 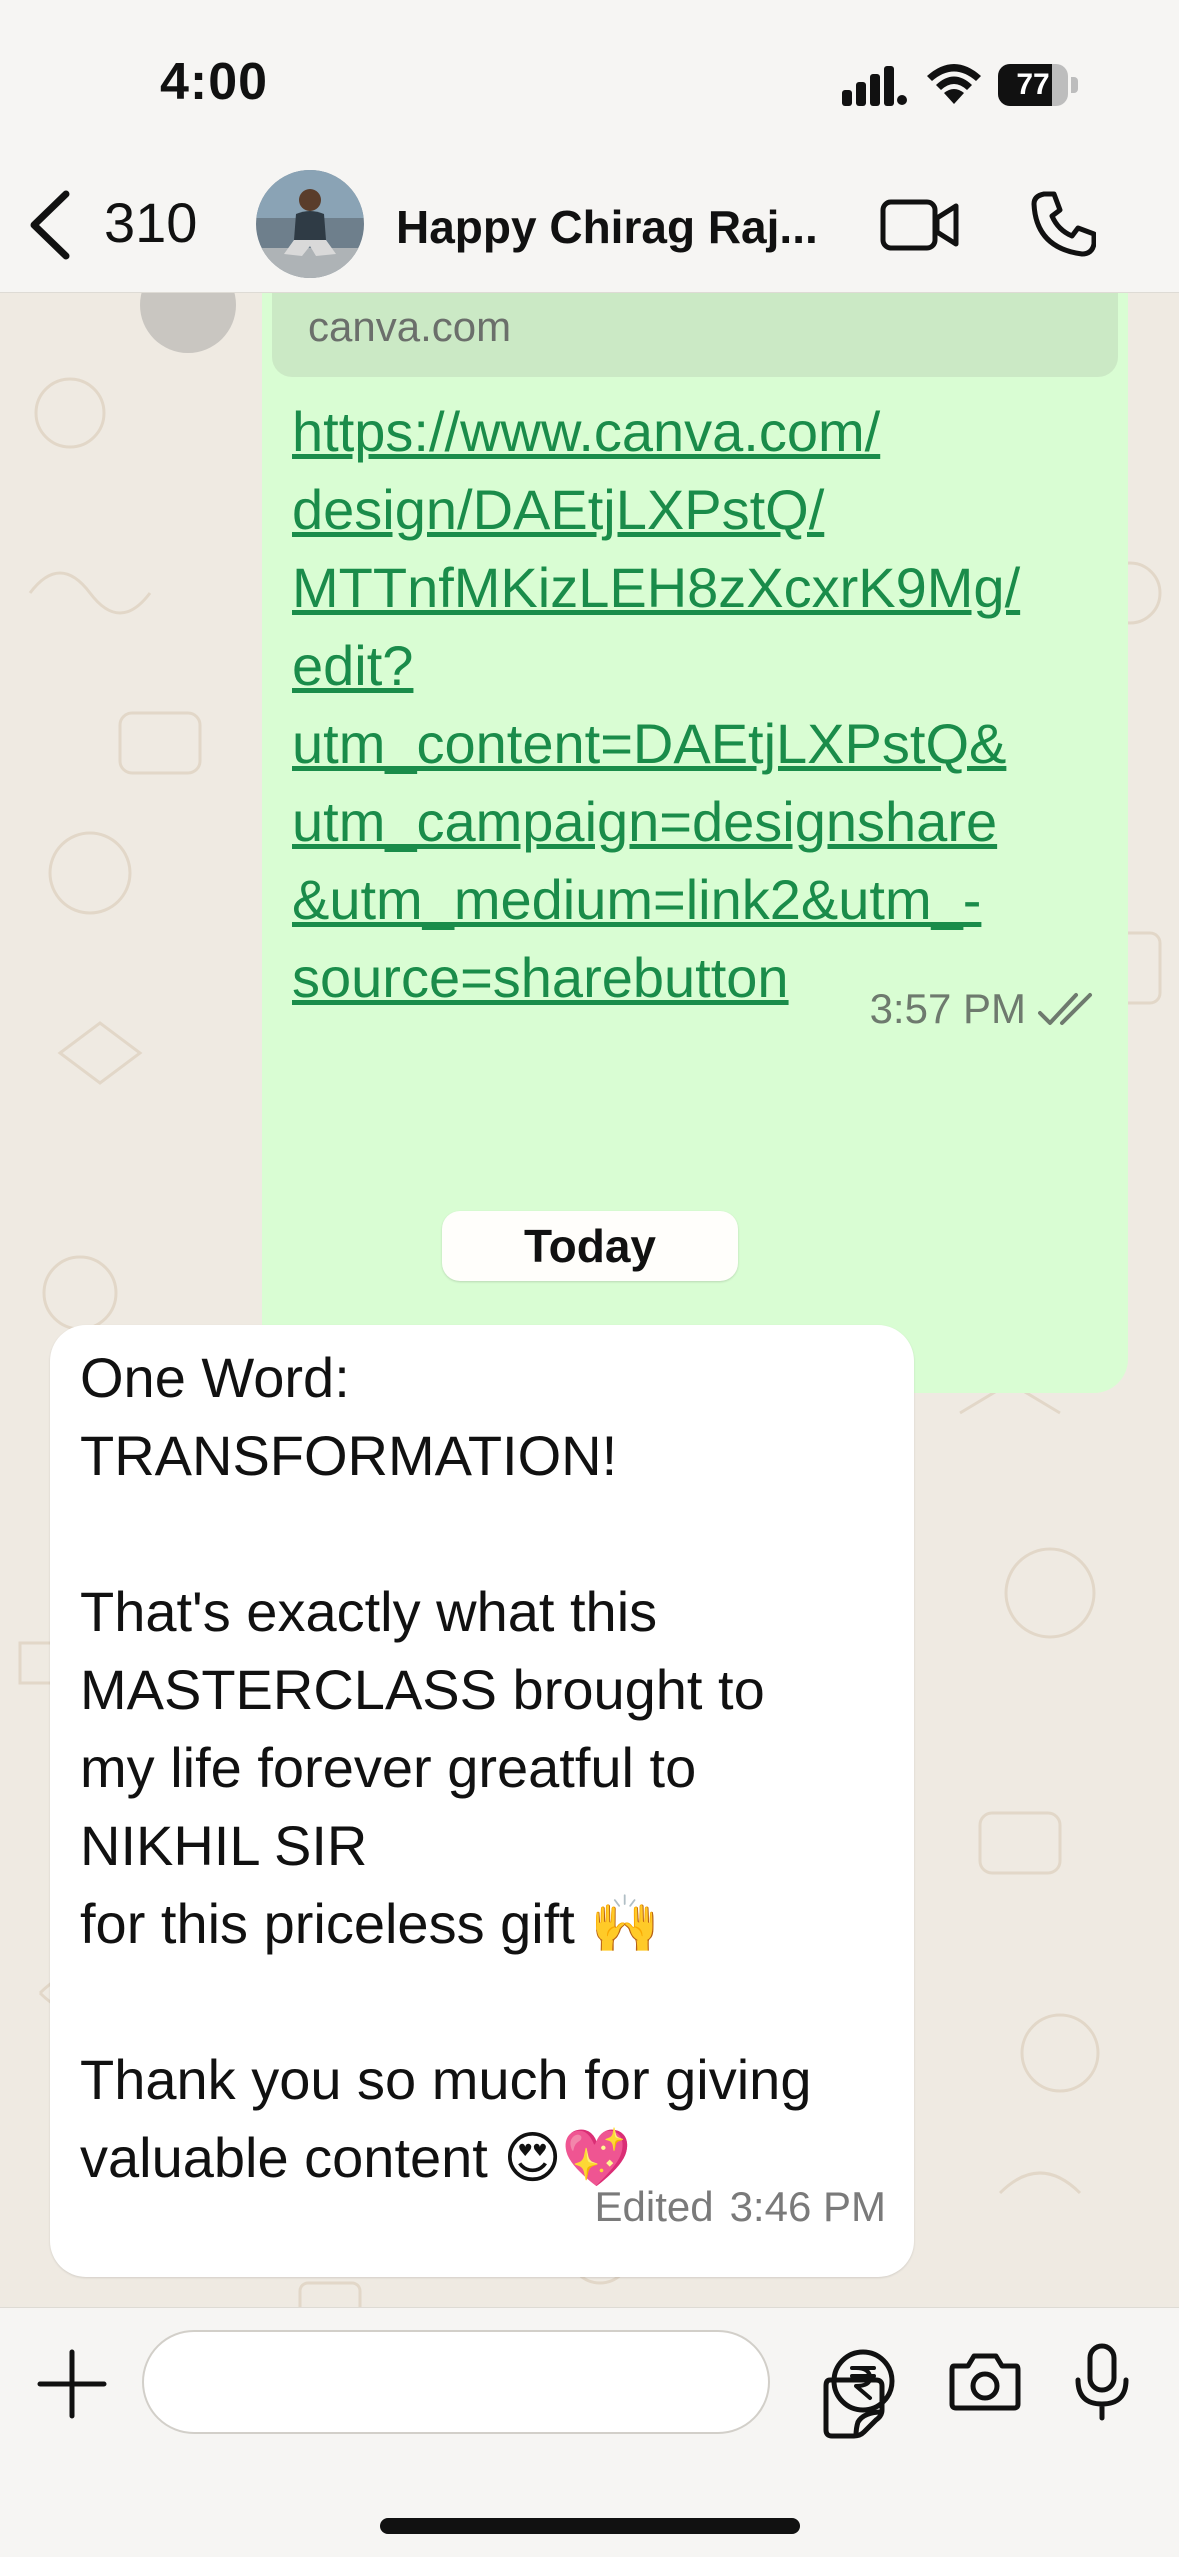 I want to click on plus-icon, so click(x=72, y=2384).